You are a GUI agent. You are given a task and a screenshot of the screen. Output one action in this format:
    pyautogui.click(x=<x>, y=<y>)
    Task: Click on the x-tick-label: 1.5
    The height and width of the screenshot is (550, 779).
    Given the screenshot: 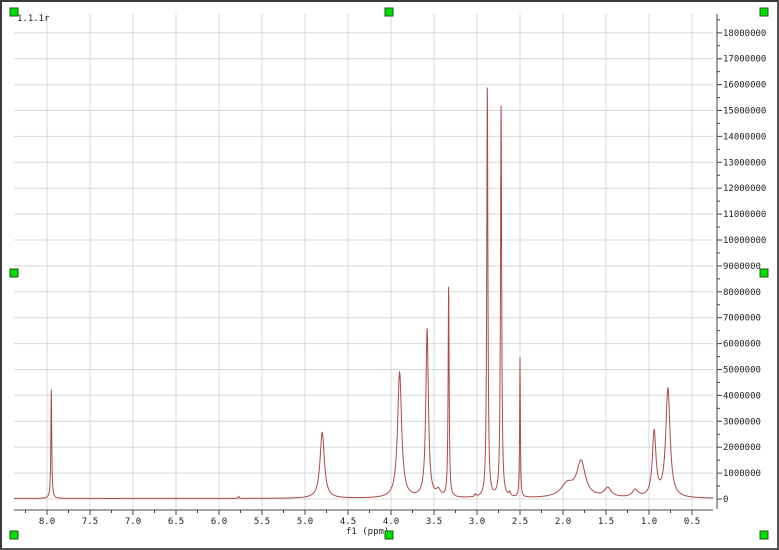 What is the action you would take?
    pyautogui.click(x=606, y=522)
    